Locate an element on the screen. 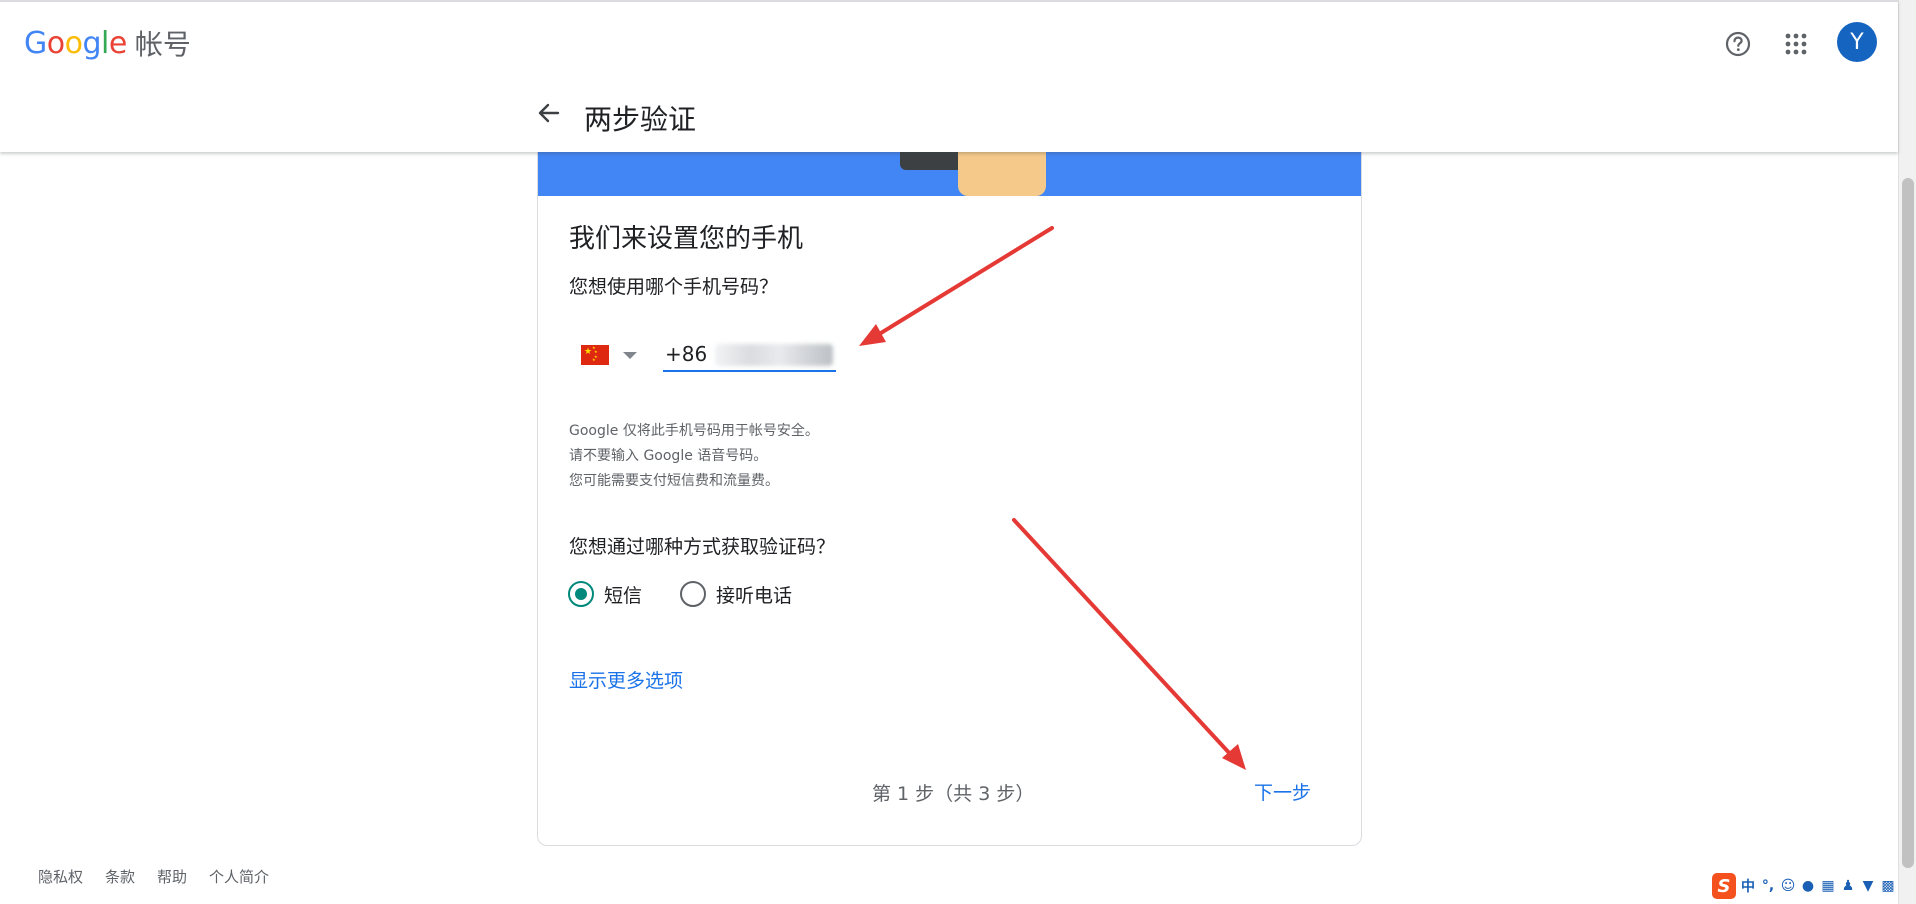 This screenshot has height=904, width=1916. avatar: Y is located at coordinates (1857, 42).